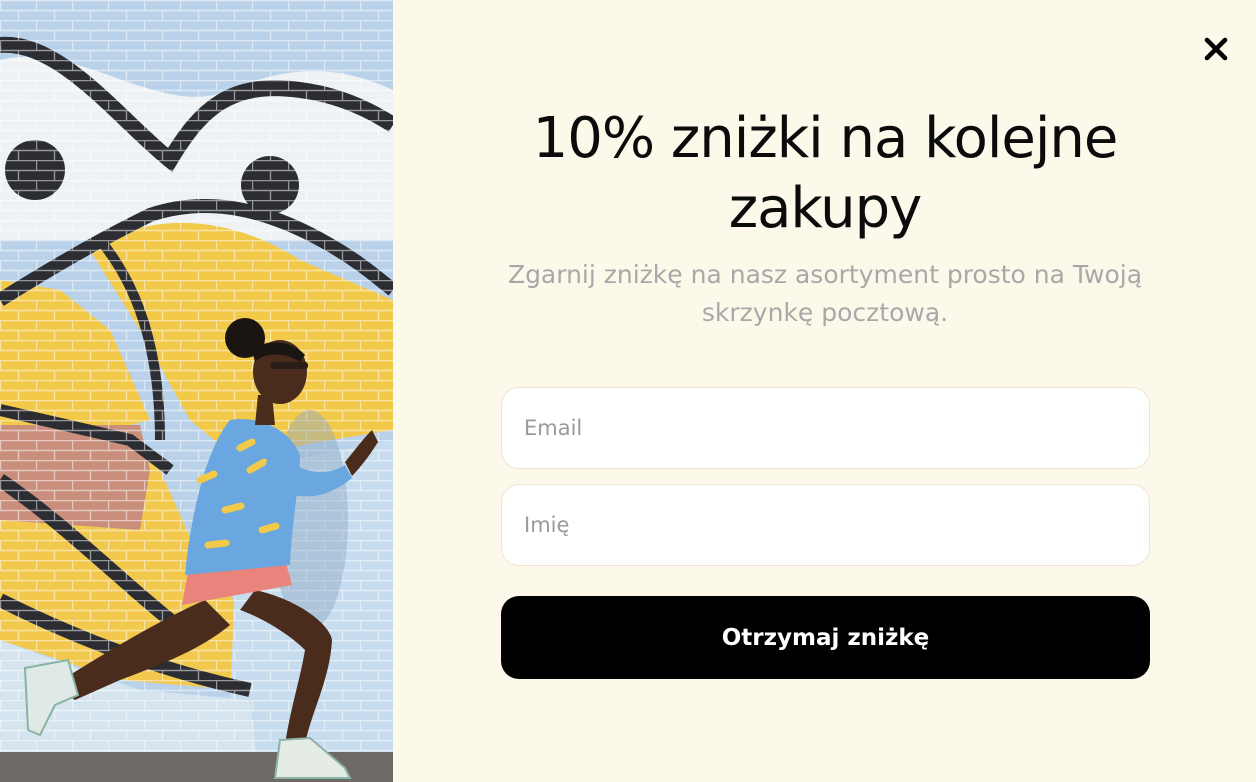 The width and height of the screenshot is (1256, 782). What do you see at coordinates (825, 173) in the screenshot?
I see `popup-headline: 10% zniżki na kolejne zakupy` at bounding box center [825, 173].